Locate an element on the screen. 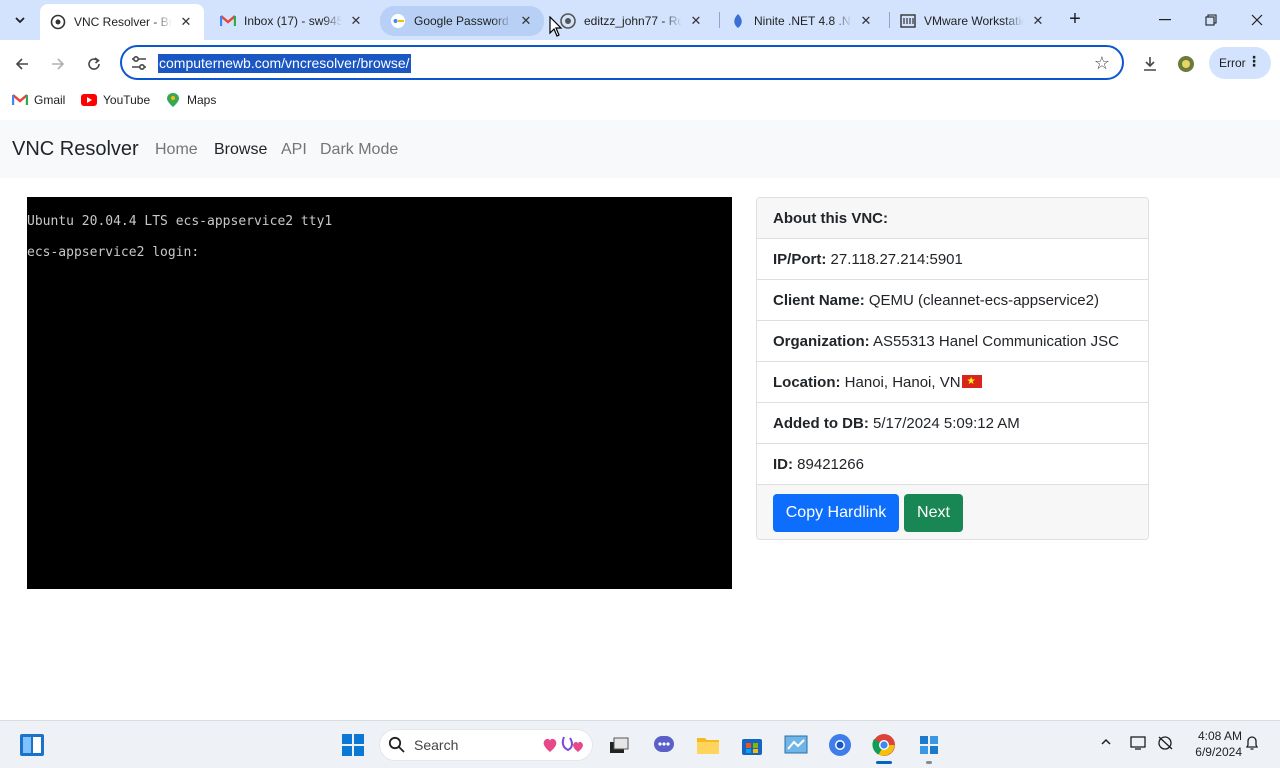 The height and width of the screenshot is (768, 1280). arrow-left-icon is located at coordinates (21, 64).